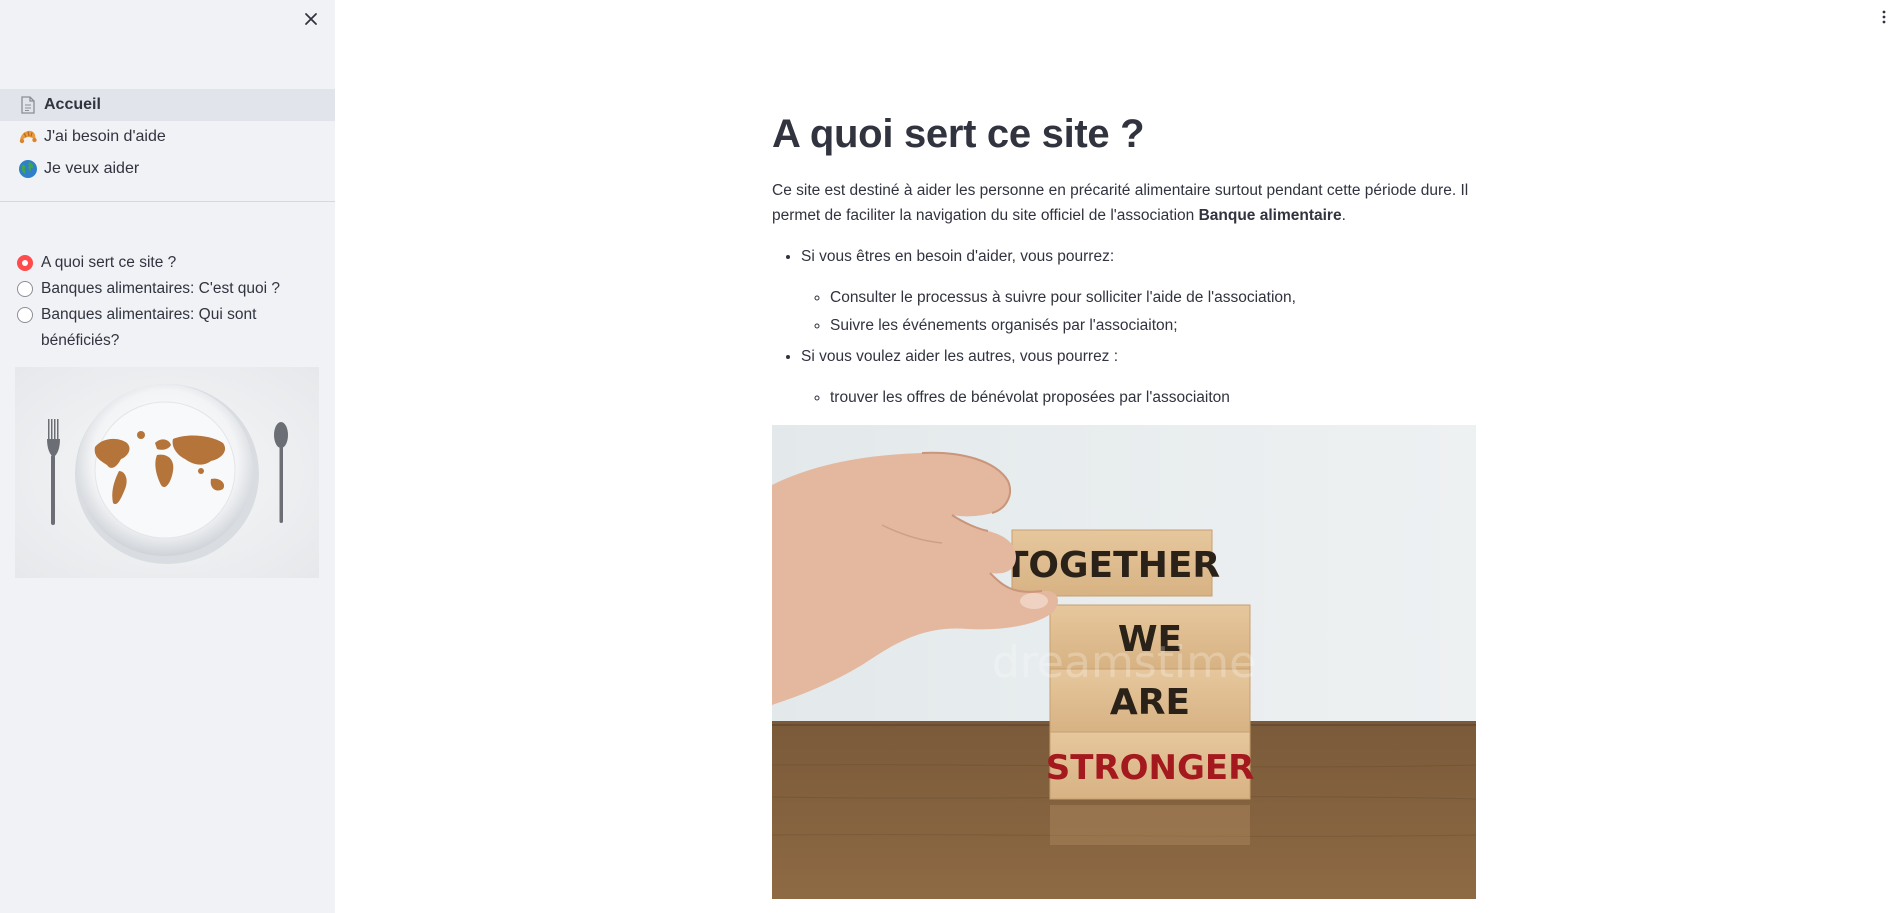 The image size is (1888, 913). I want to click on nav-item-accueil: Accueil, so click(167, 105).